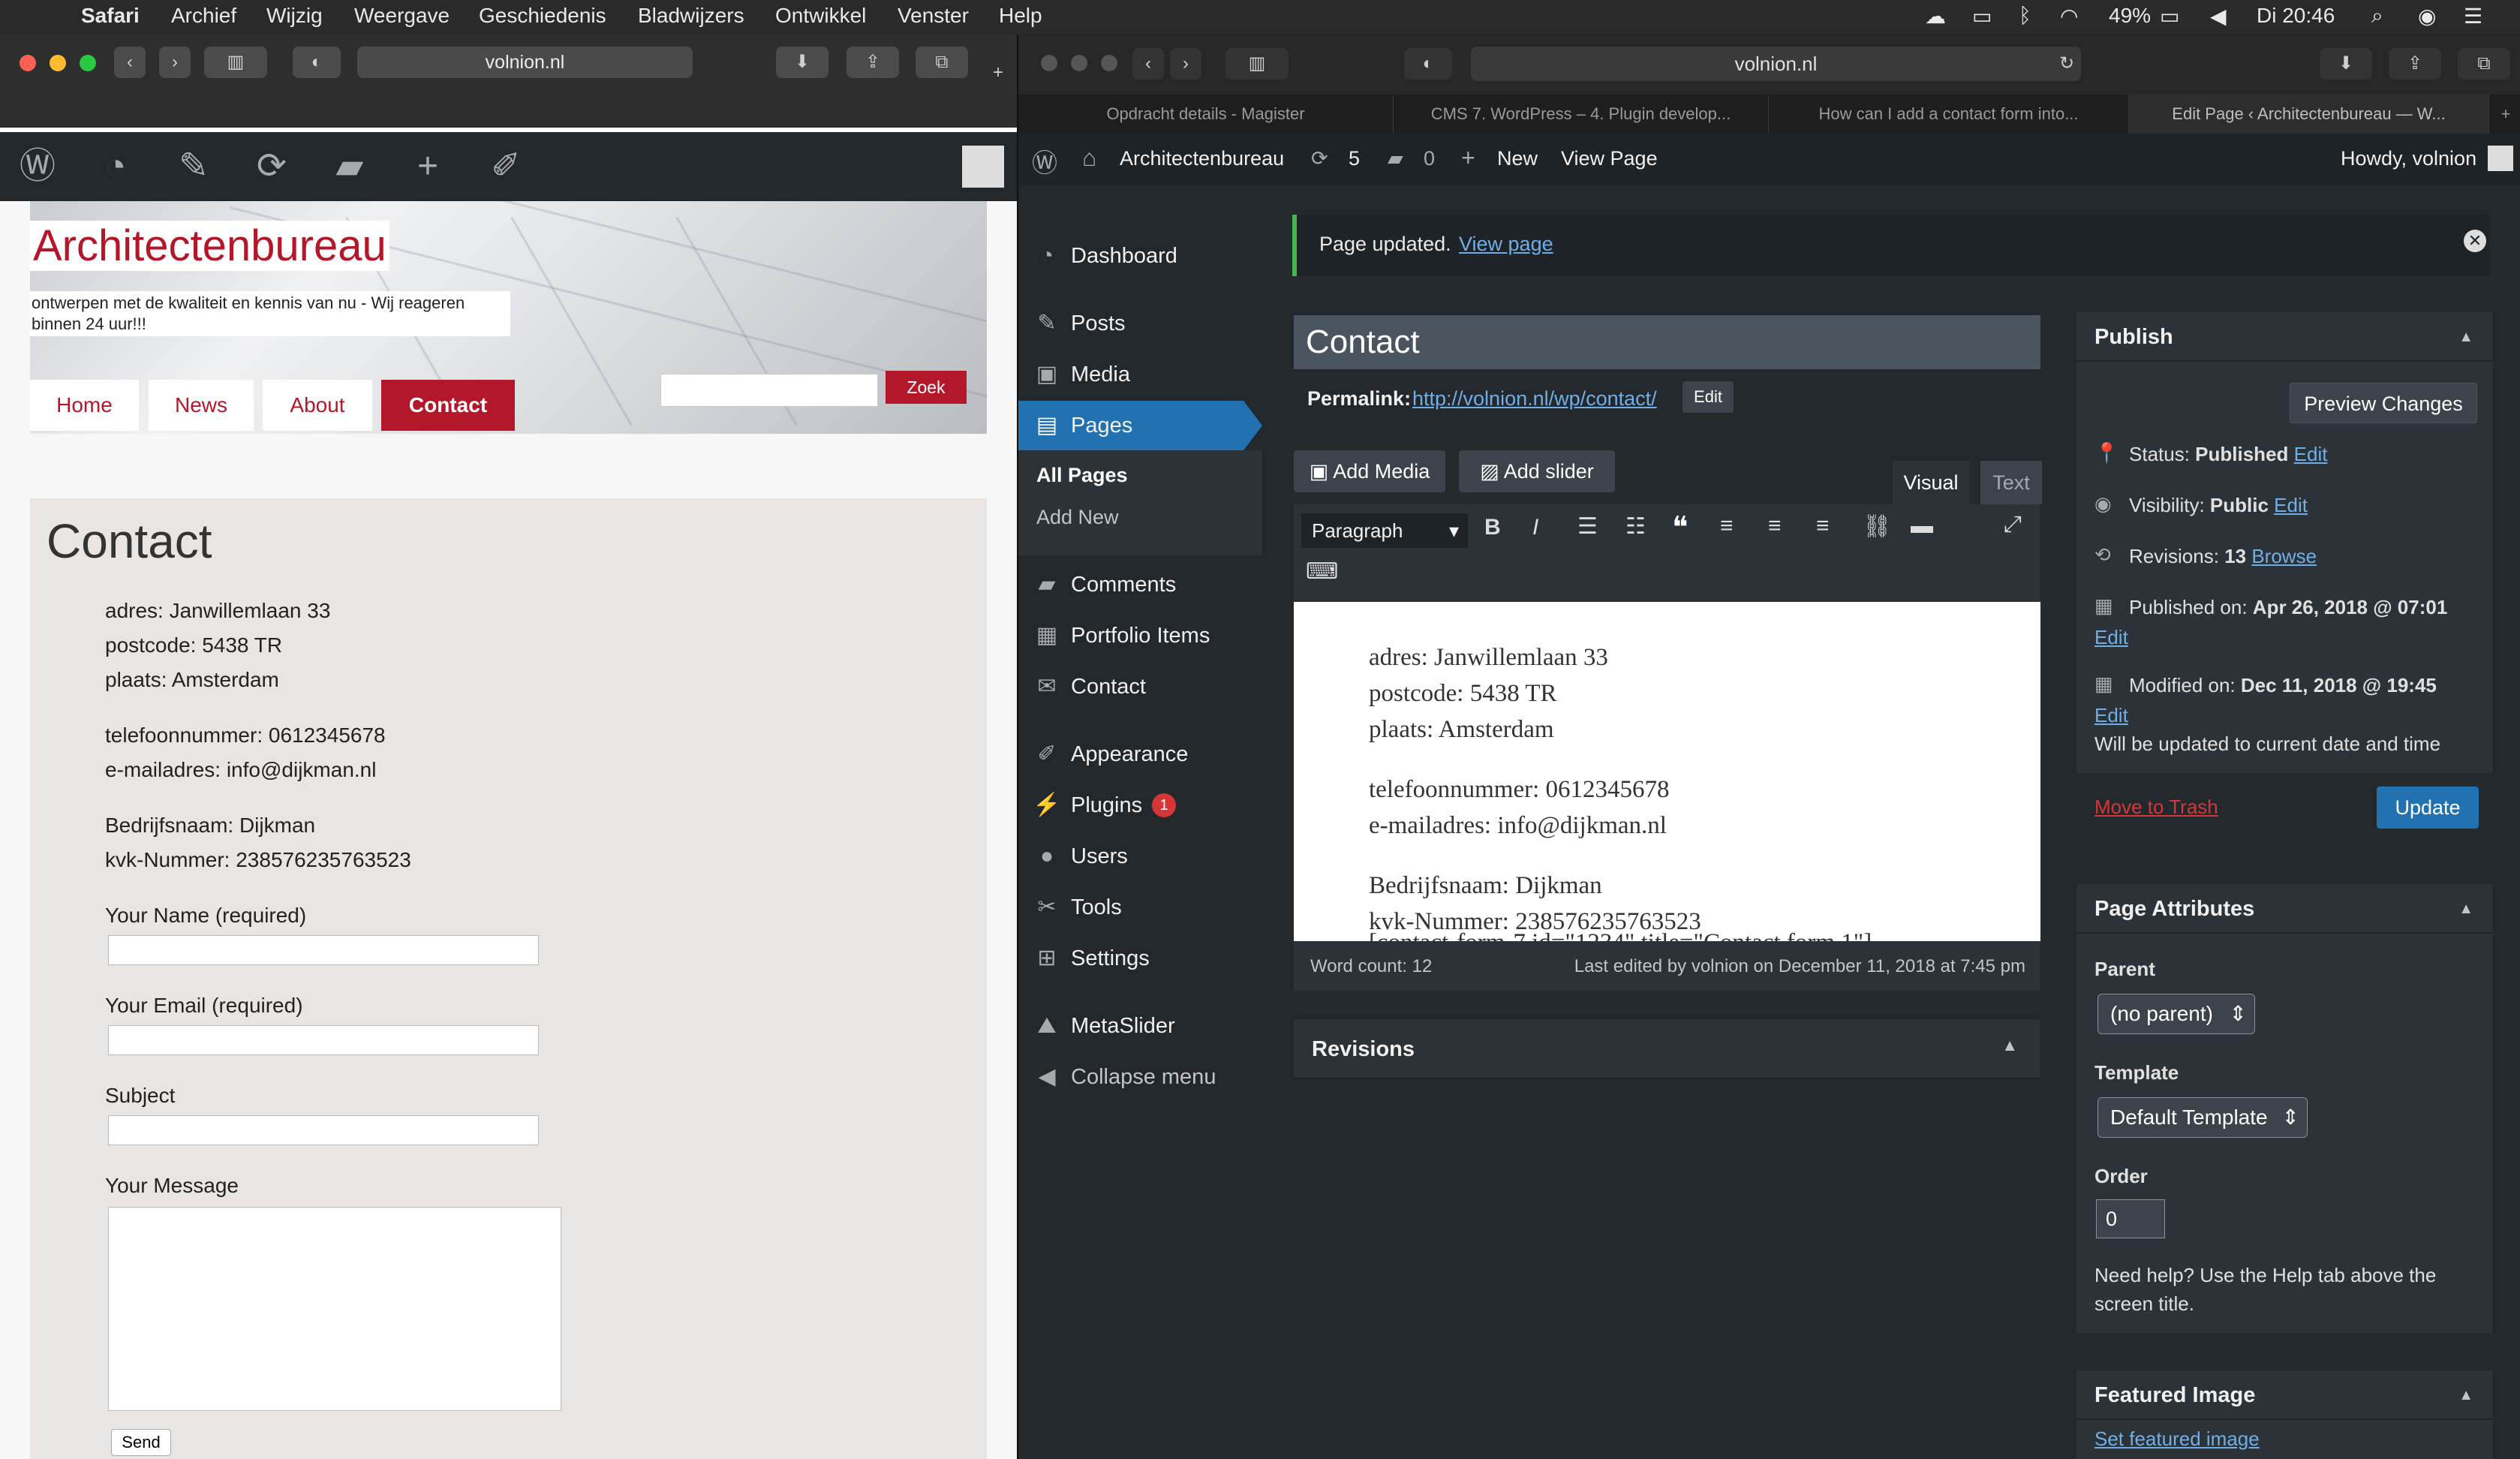 The width and height of the screenshot is (2520, 1459). Describe the element at coordinates (2177, 1439) in the screenshot. I see `set-featured-image-link: Set featured image` at that location.